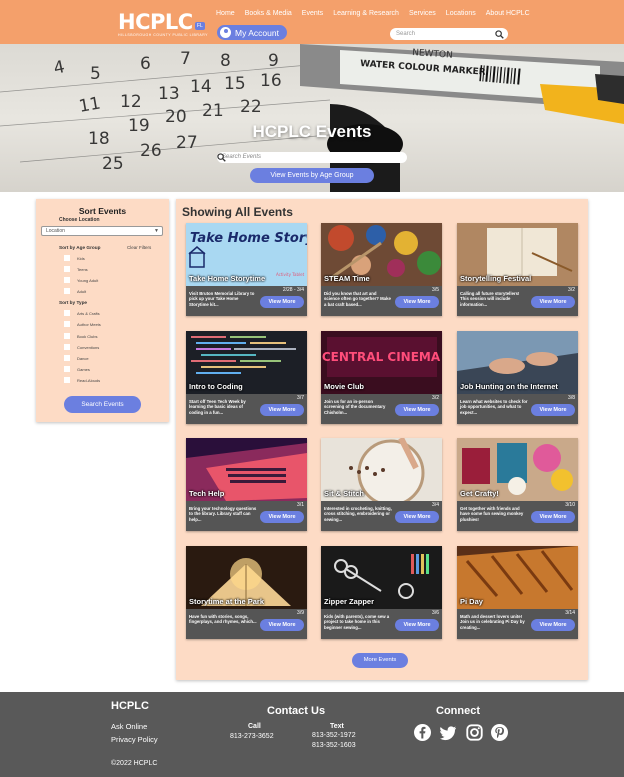 The image size is (624, 777). What do you see at coordinates (474, 732) in the screenshot?
I see `instagram-icon` at bounding box center [474, 732].